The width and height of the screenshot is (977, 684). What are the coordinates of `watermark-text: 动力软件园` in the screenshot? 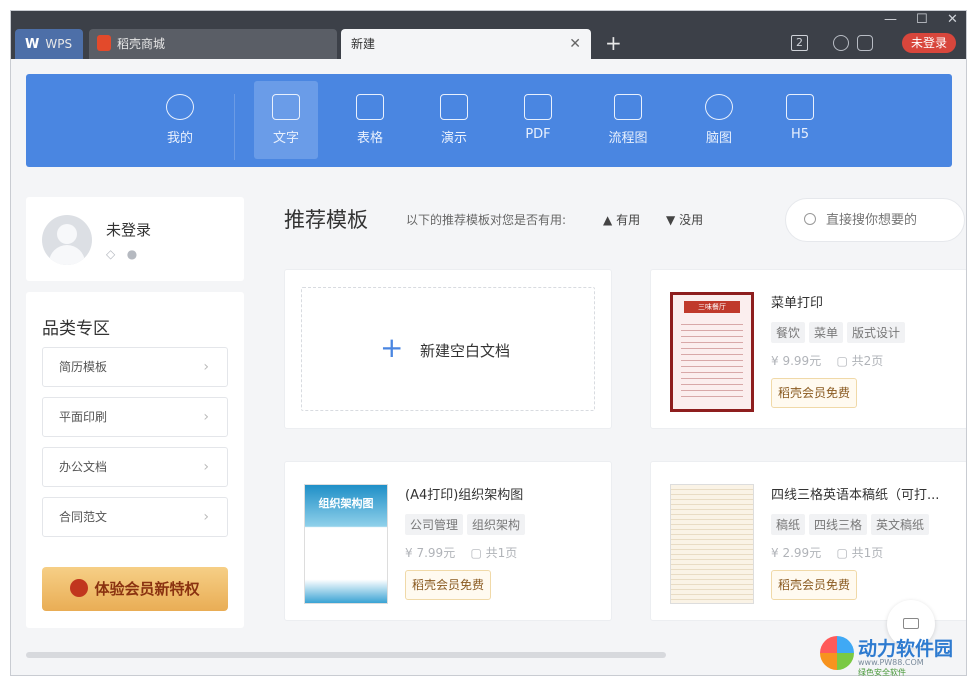 It's located at (906, 649).